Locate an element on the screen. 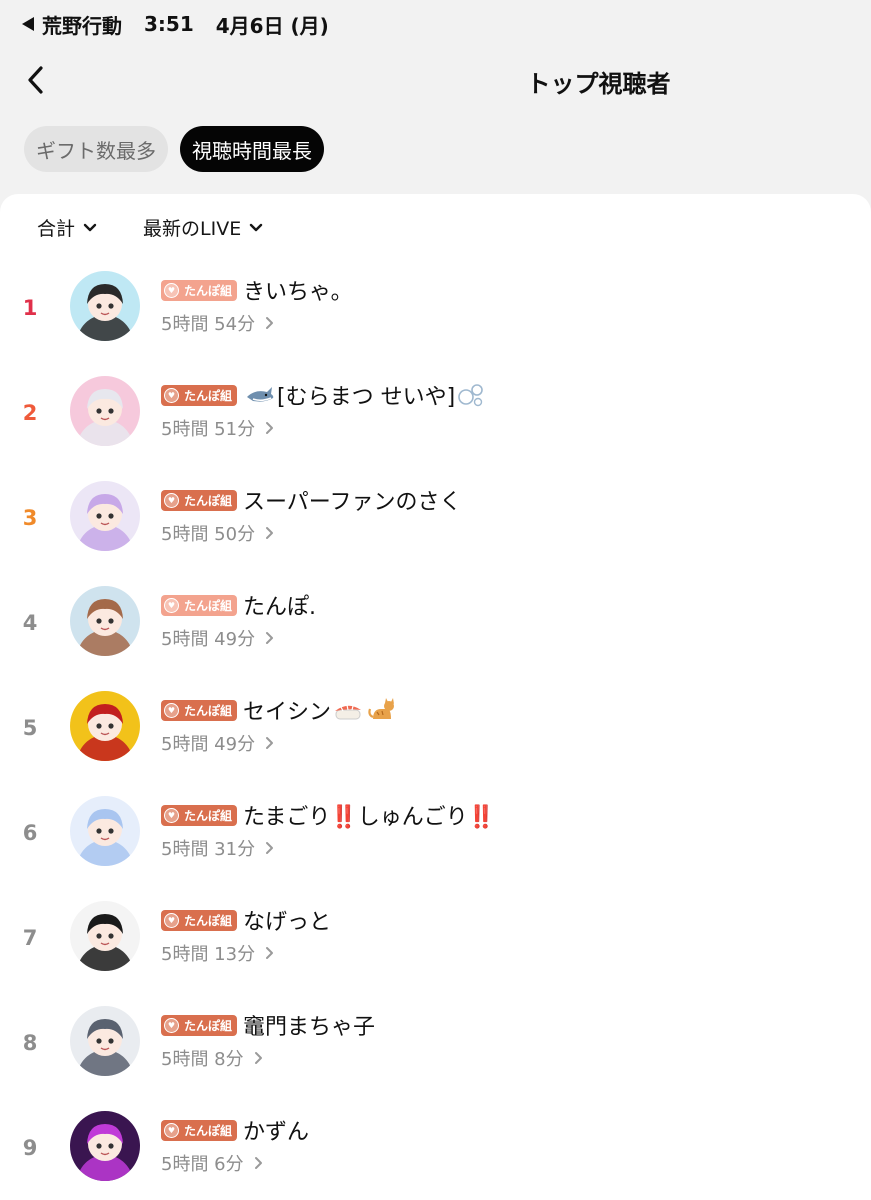 The width and height of the screenshot is (871, 1200). back-app-label: 荒野行動 is located at coordinates (82, 24).